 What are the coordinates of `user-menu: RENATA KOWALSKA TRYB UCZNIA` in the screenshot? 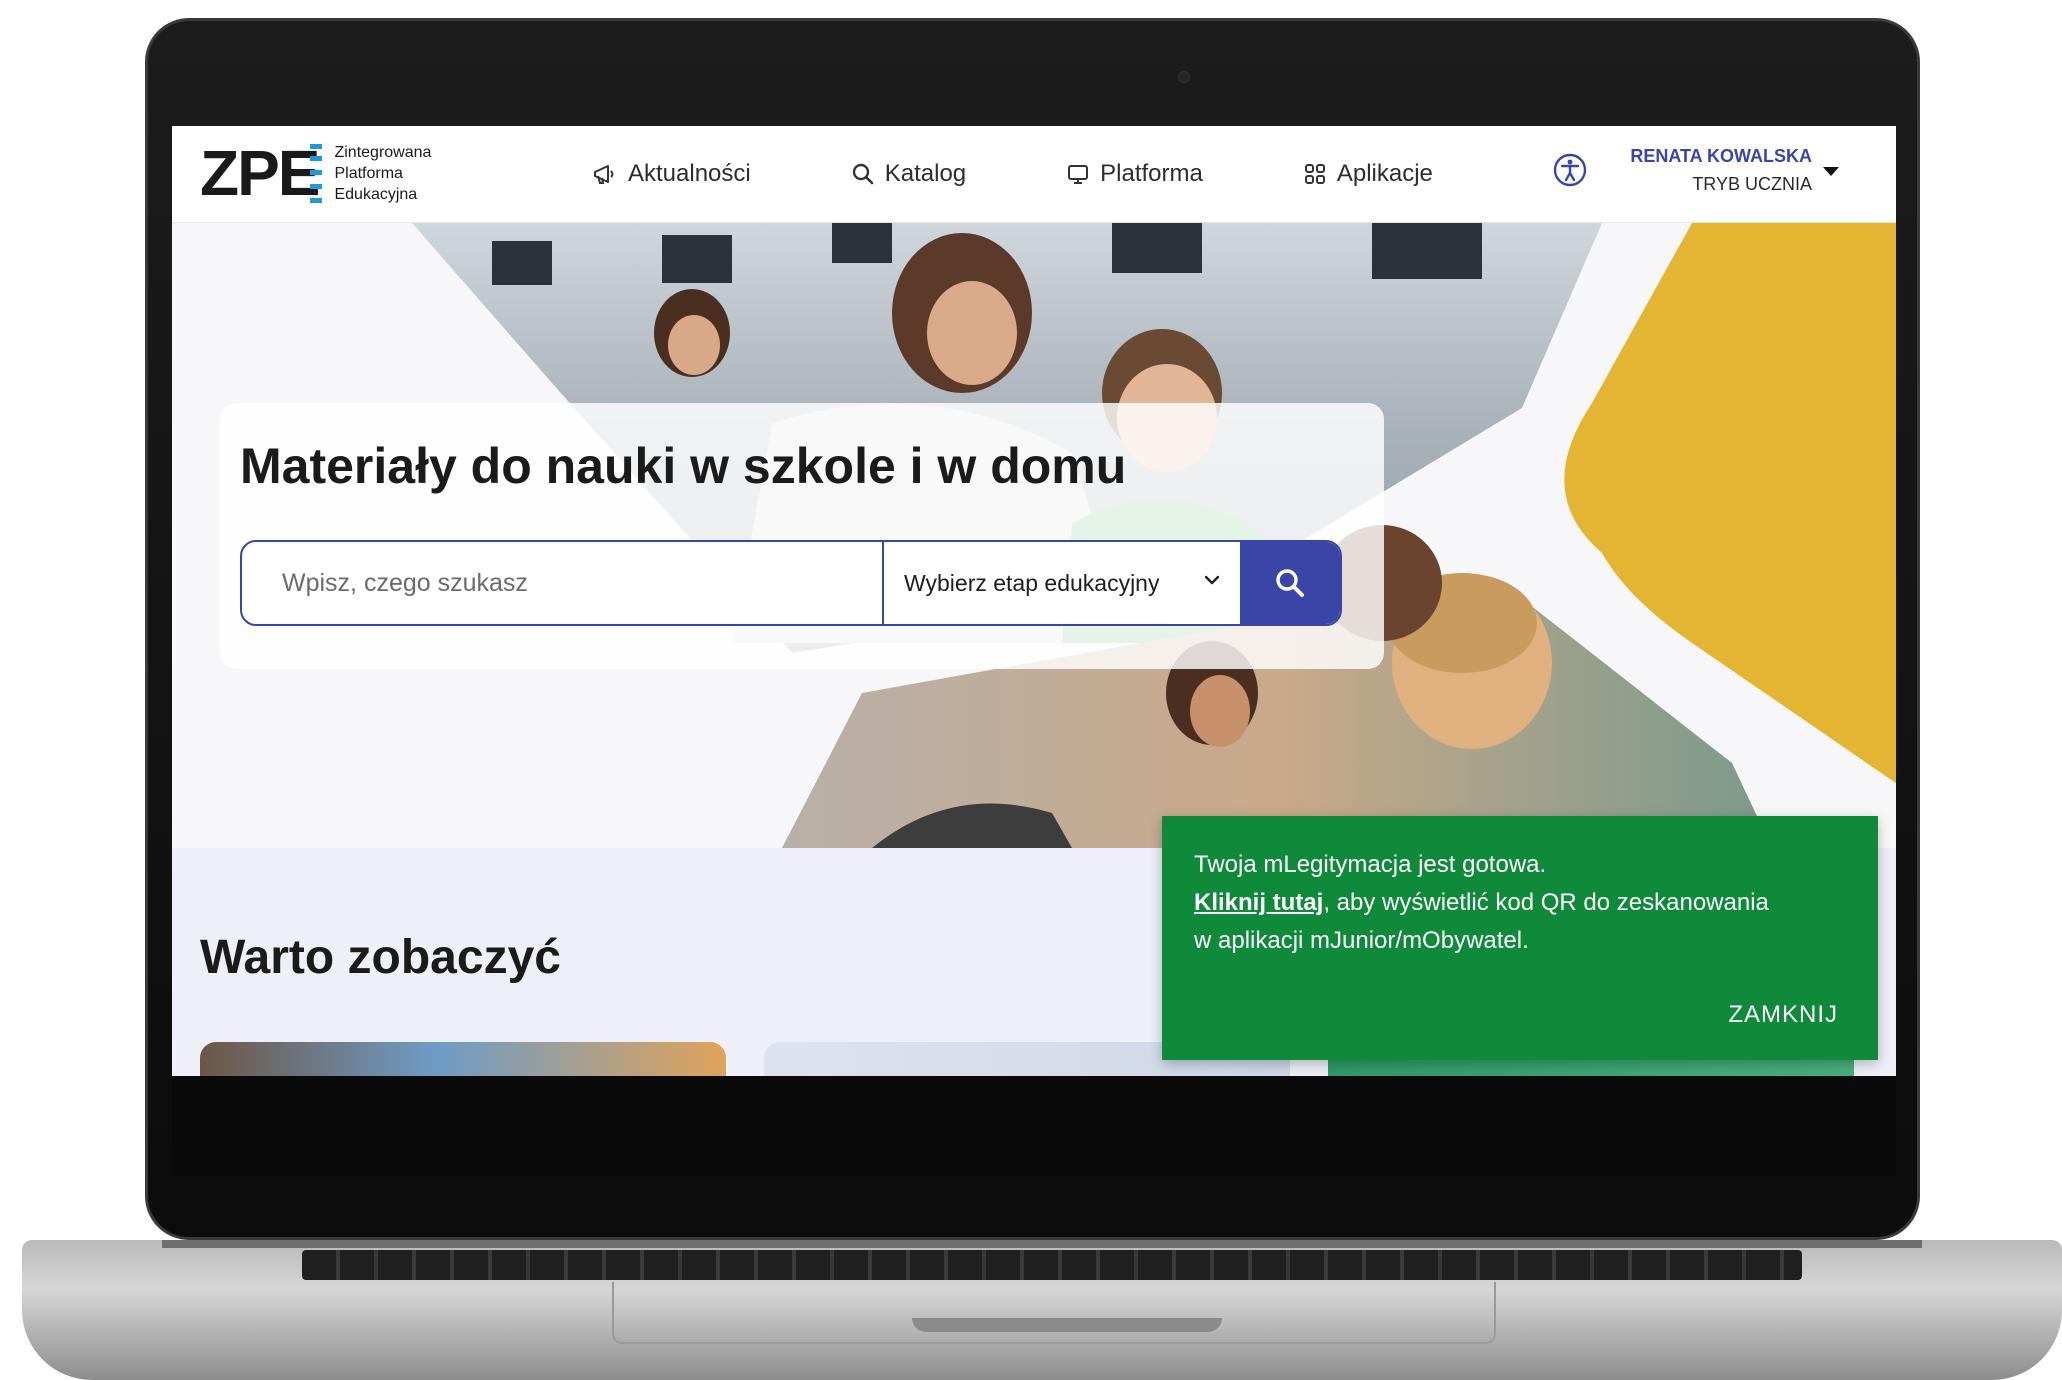 It's located at (1721, 170).